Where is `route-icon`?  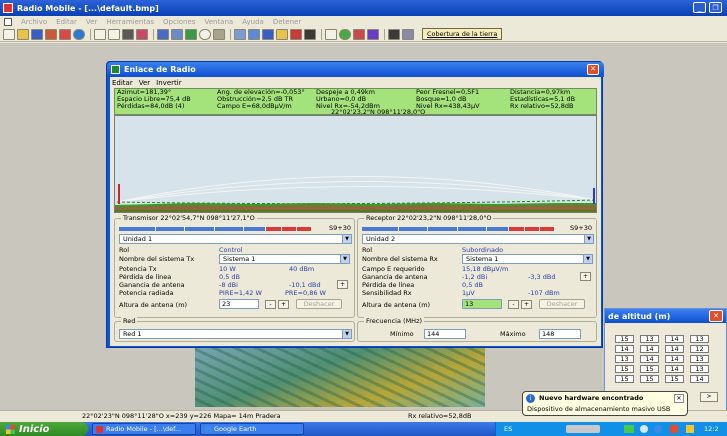
route-icon is located at coordinates (282, 34).